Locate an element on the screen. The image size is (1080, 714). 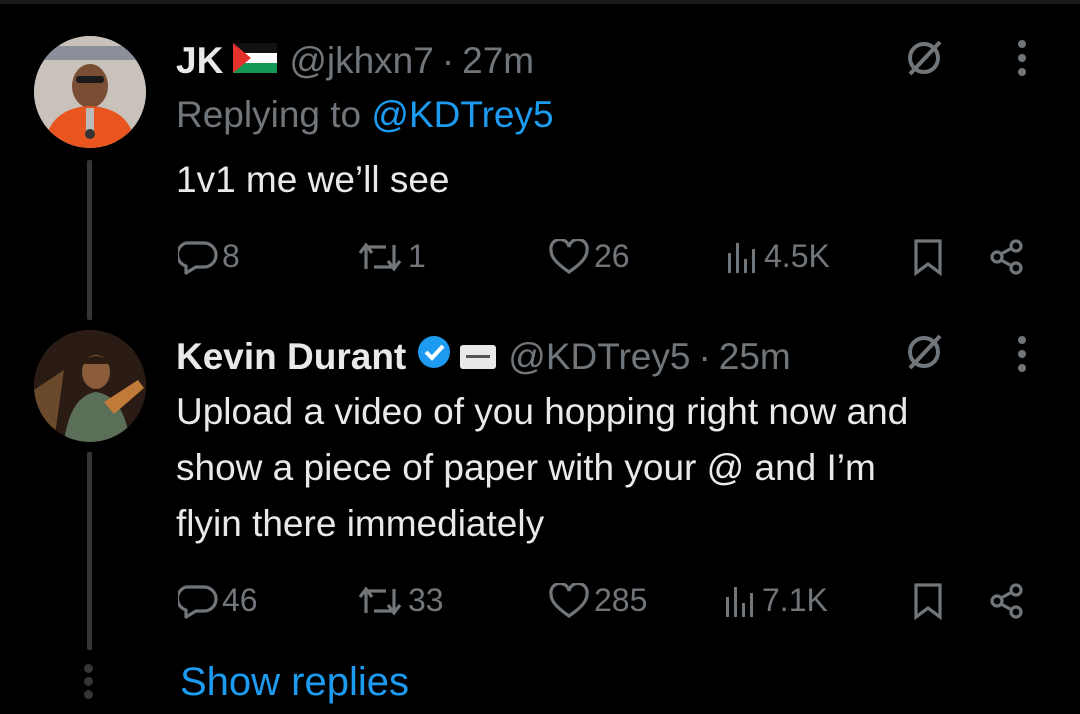
tweet1-header: JK @jkhxn7 · 27m is located at coordinates (355, 61).